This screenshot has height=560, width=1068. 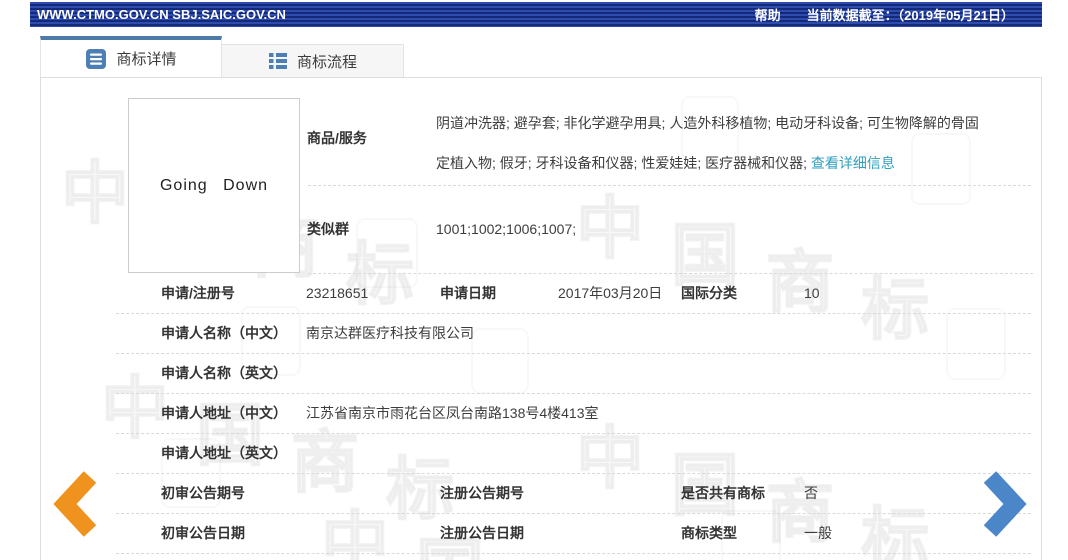 I want to click on goods-services-label: 商品/服务, so click(x=337, y=138).